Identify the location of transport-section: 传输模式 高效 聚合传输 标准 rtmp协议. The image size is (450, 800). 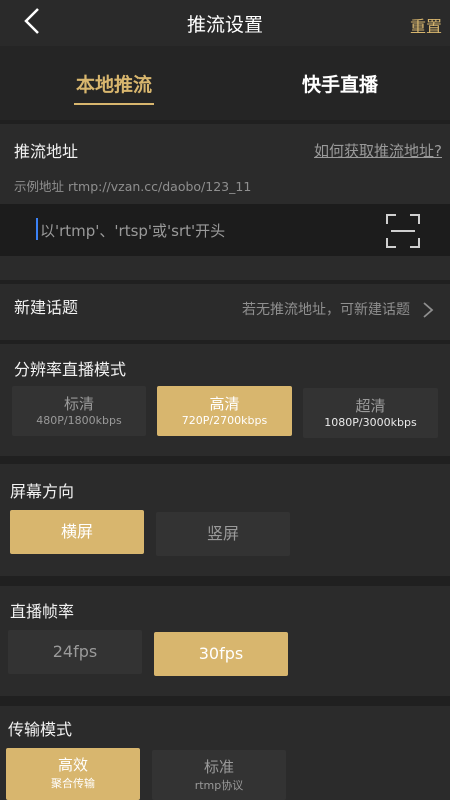
(225, 753).